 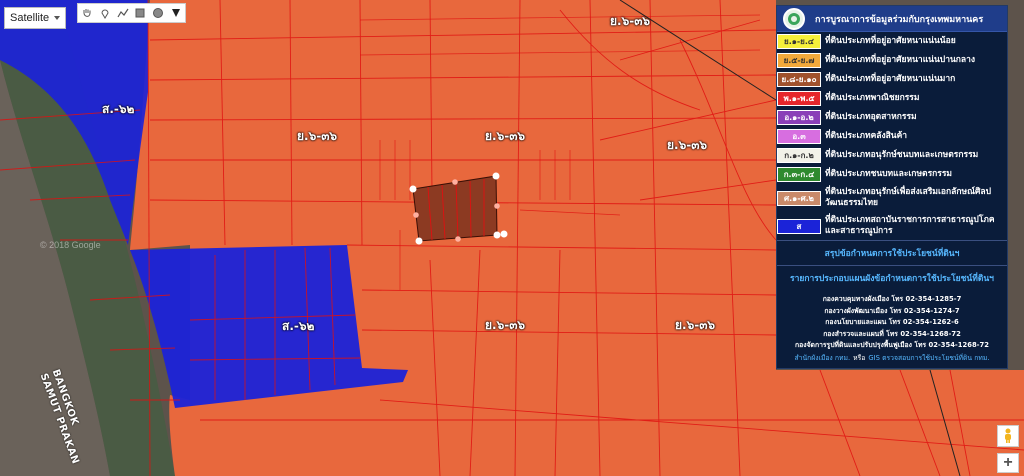 What do you see at coordinates (799, 155) in the screenshot?
I see `legend-swatch: ก.๑-ก.๒` at bounding box center [799, 155].